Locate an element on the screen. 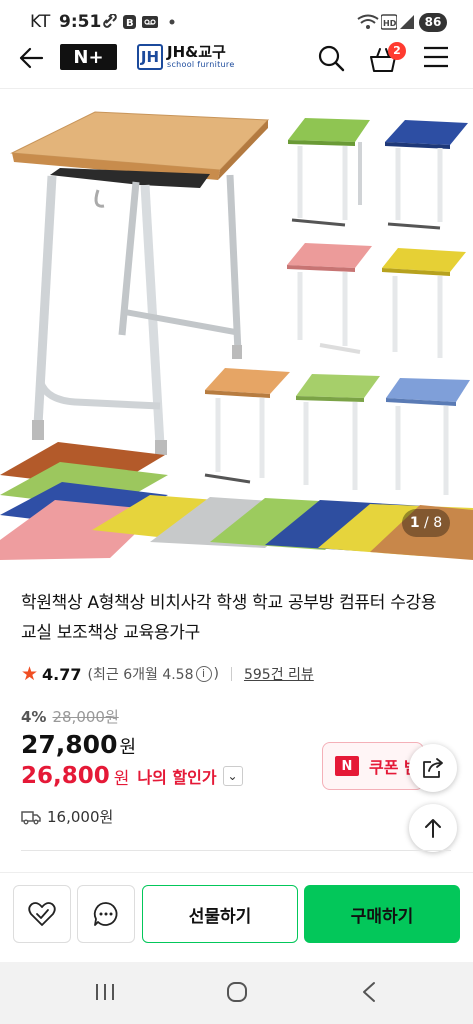 The image size is (473, 1024). chevron-down-icon: ⌄ is located at coordinates (232, 776).